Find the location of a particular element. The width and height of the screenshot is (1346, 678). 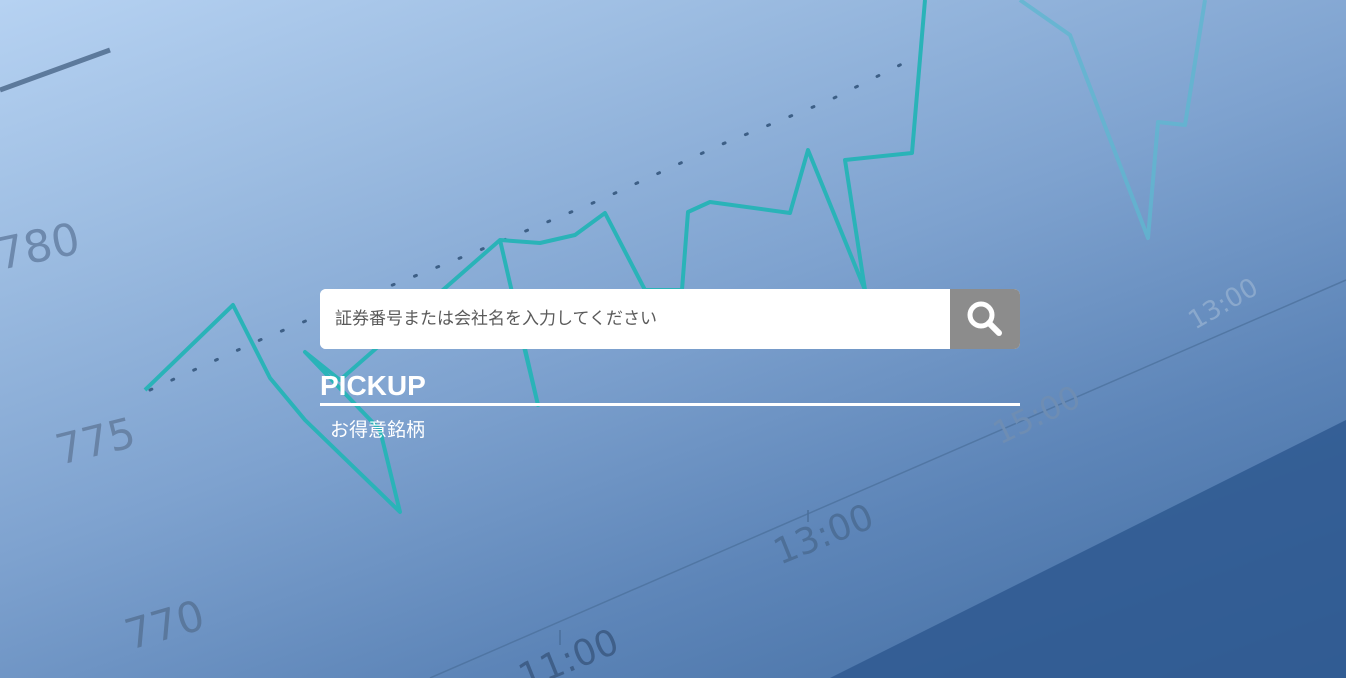

search-section: PICKUP お得意銘柄 is located at coordinates (670, 365).